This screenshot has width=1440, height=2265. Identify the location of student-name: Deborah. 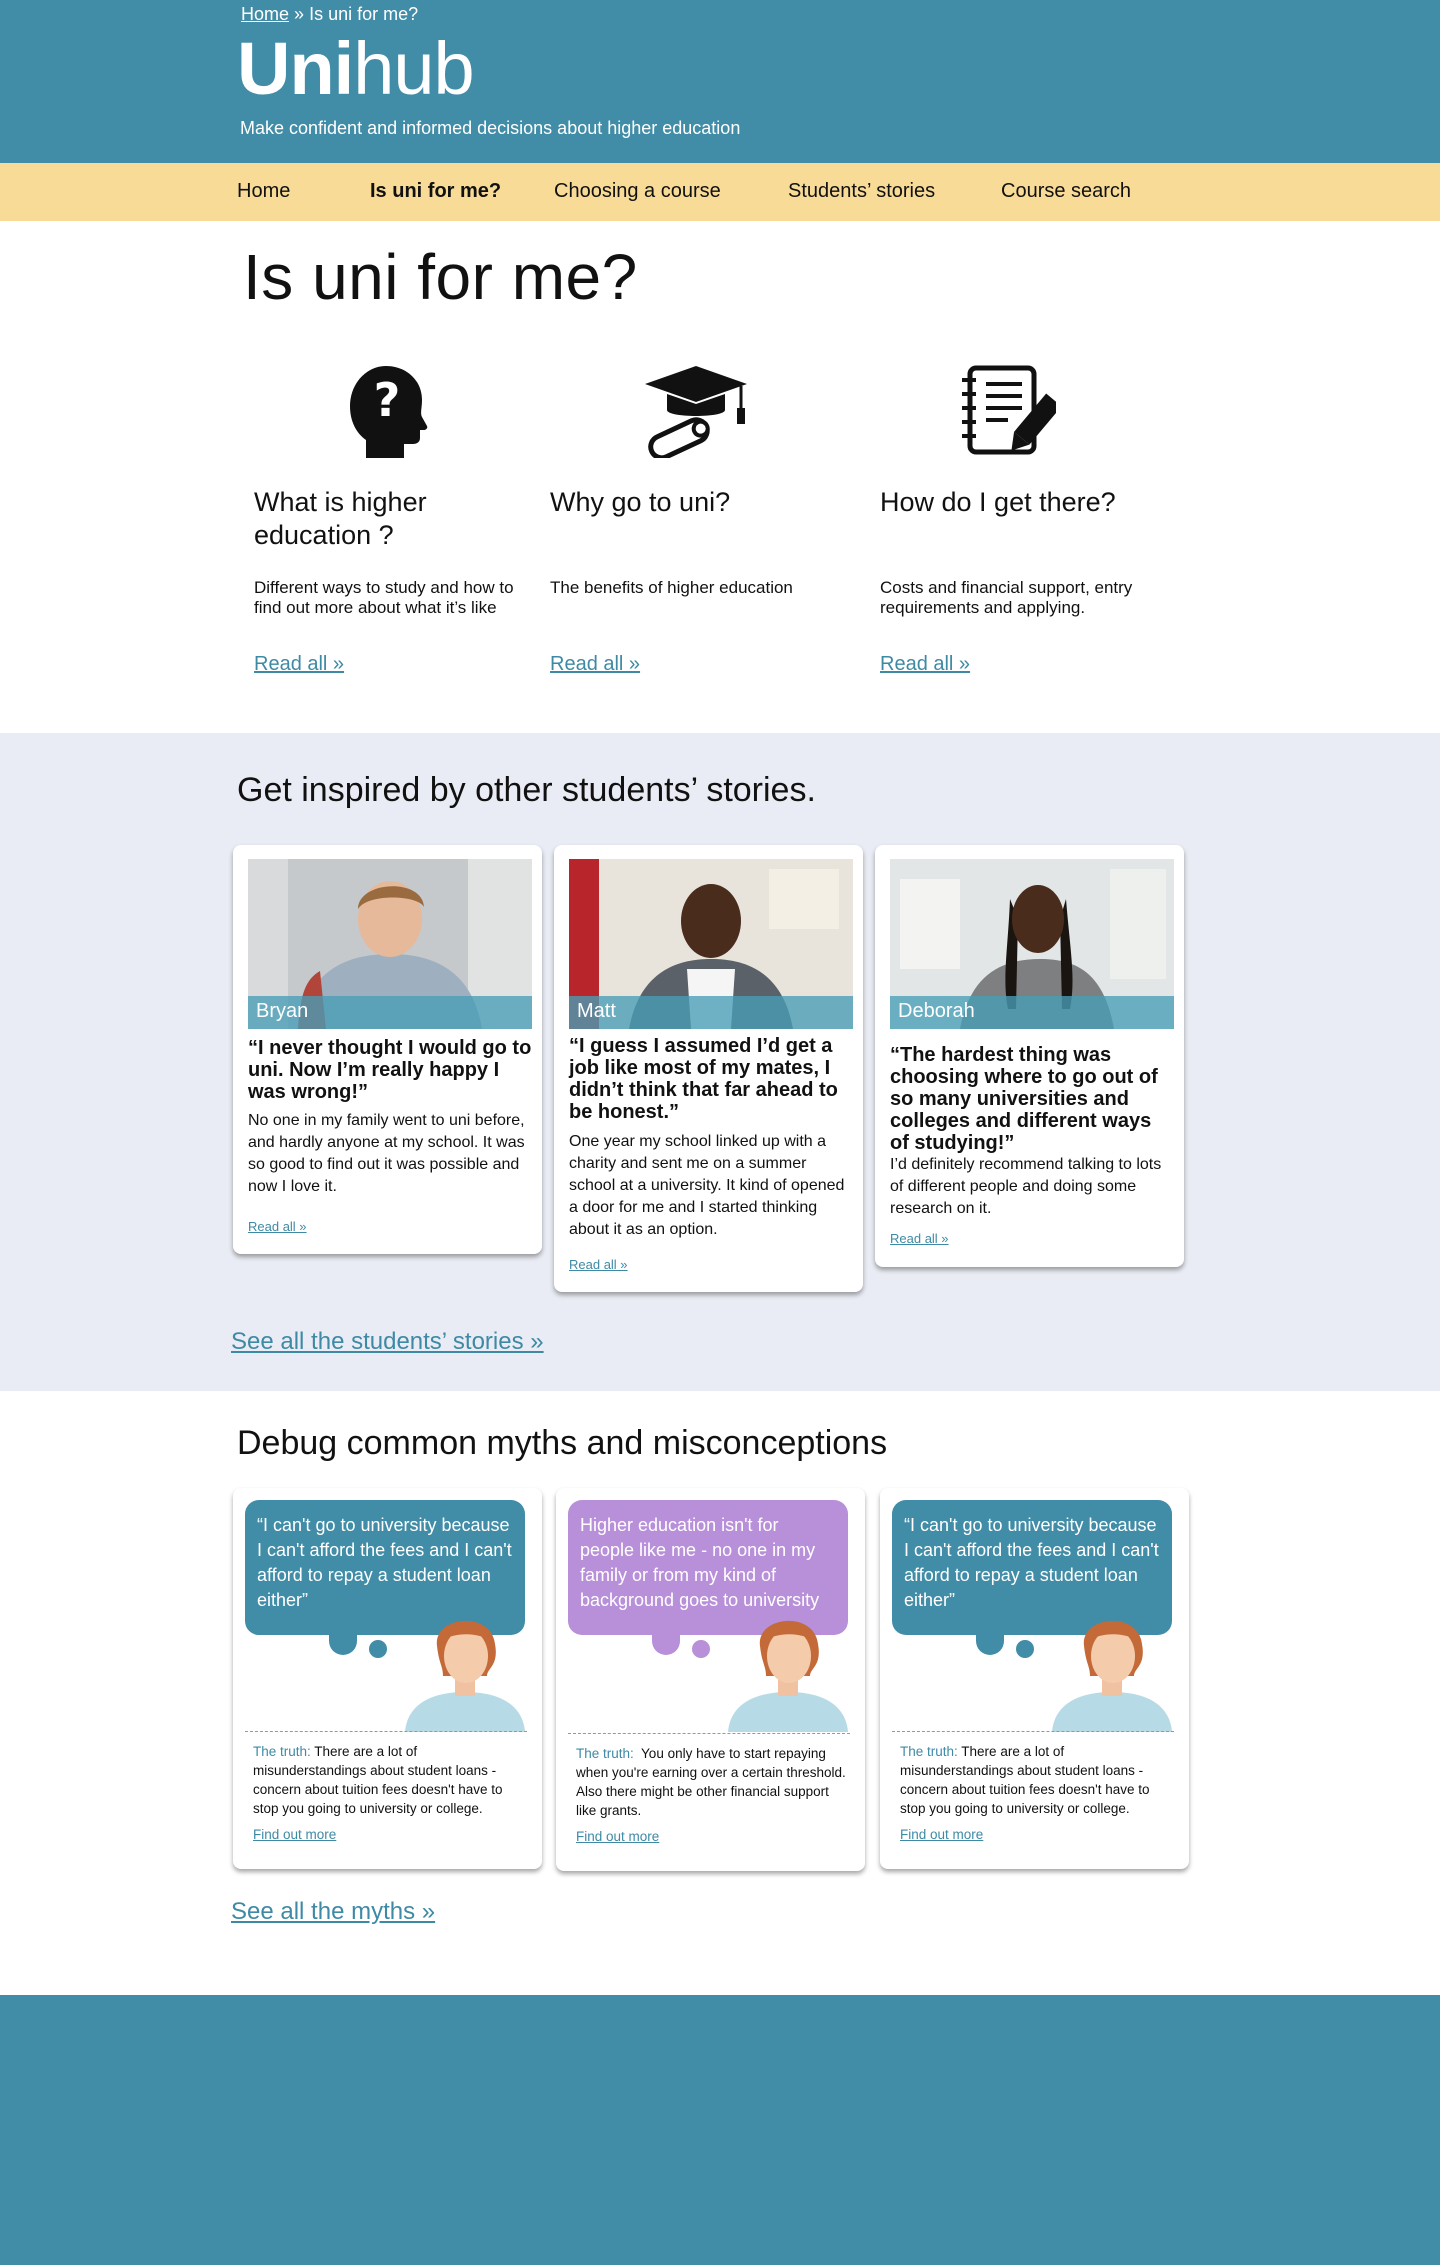
(1032, 1012).